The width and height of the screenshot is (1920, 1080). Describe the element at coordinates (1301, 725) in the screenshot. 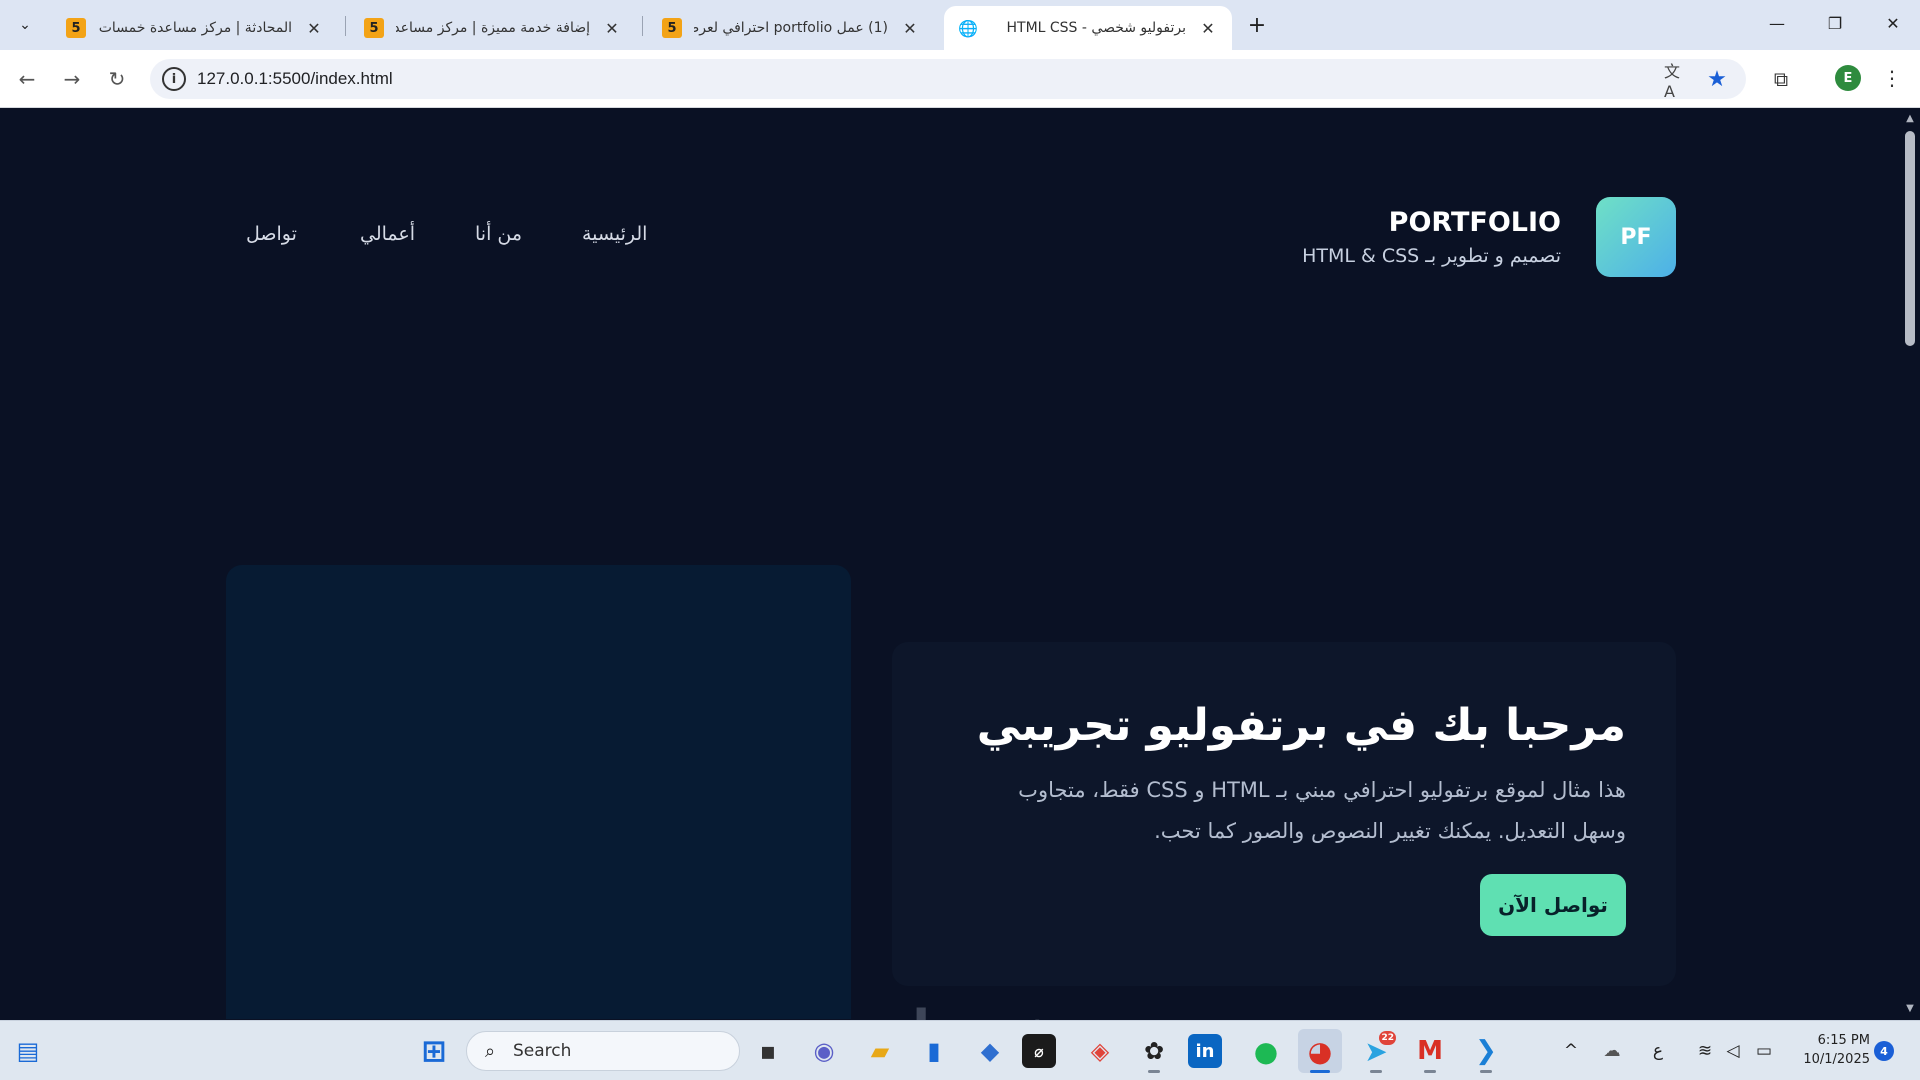

I see `hero-title: مرحبا بك في برتفوليو تجريبي` at that location.